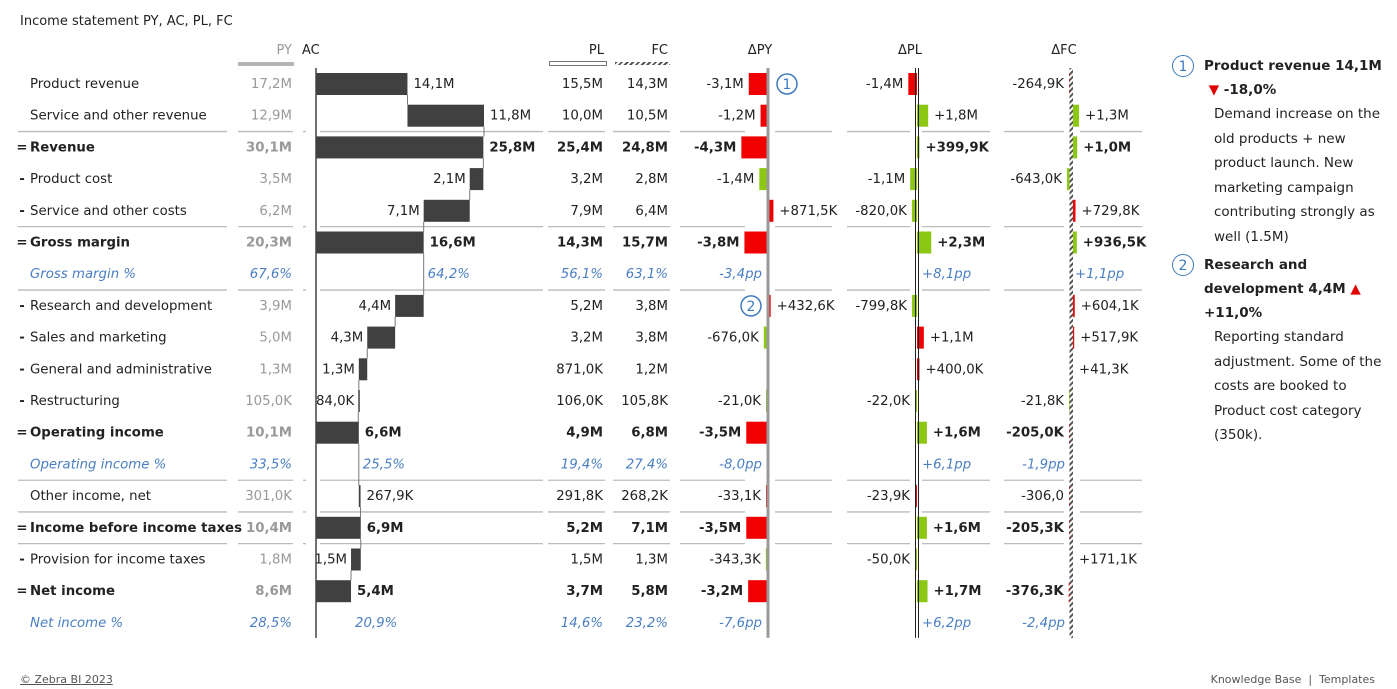  What do you see at coordinates (946, 464) in the screenshot?
I see `delta-pl-value: +6,1pp` at bounding box center [946, 464].